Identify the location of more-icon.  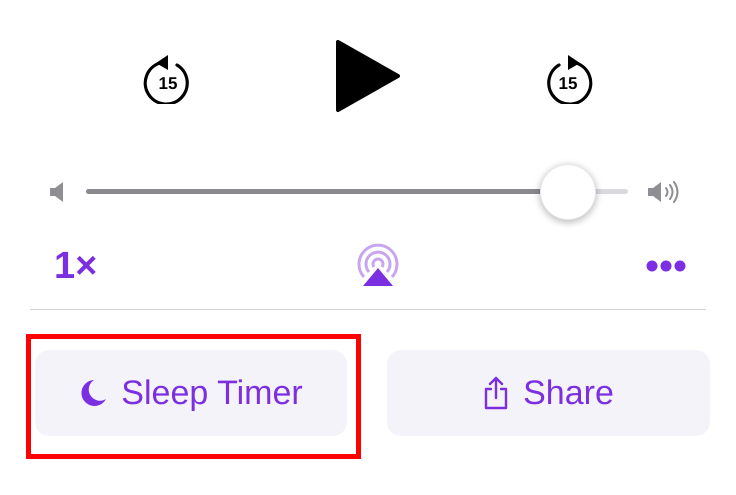
(666, 266).